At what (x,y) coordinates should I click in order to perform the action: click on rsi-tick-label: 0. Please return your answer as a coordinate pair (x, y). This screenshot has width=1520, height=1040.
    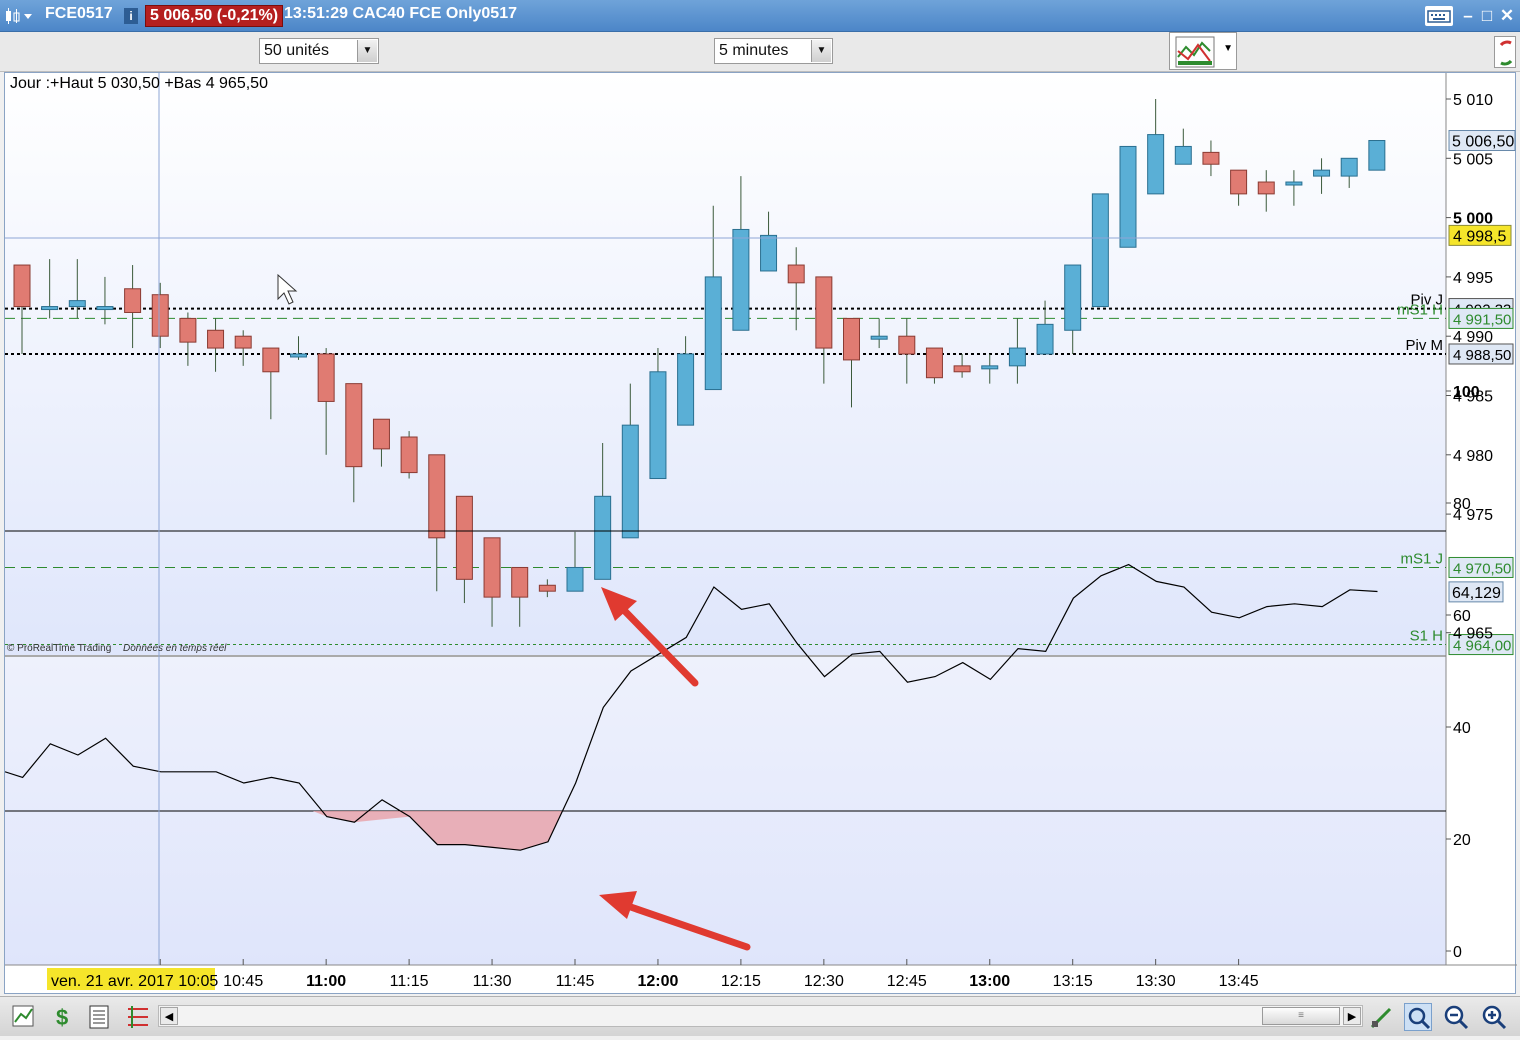
    Looking at the image, I should click on (1457, 952).